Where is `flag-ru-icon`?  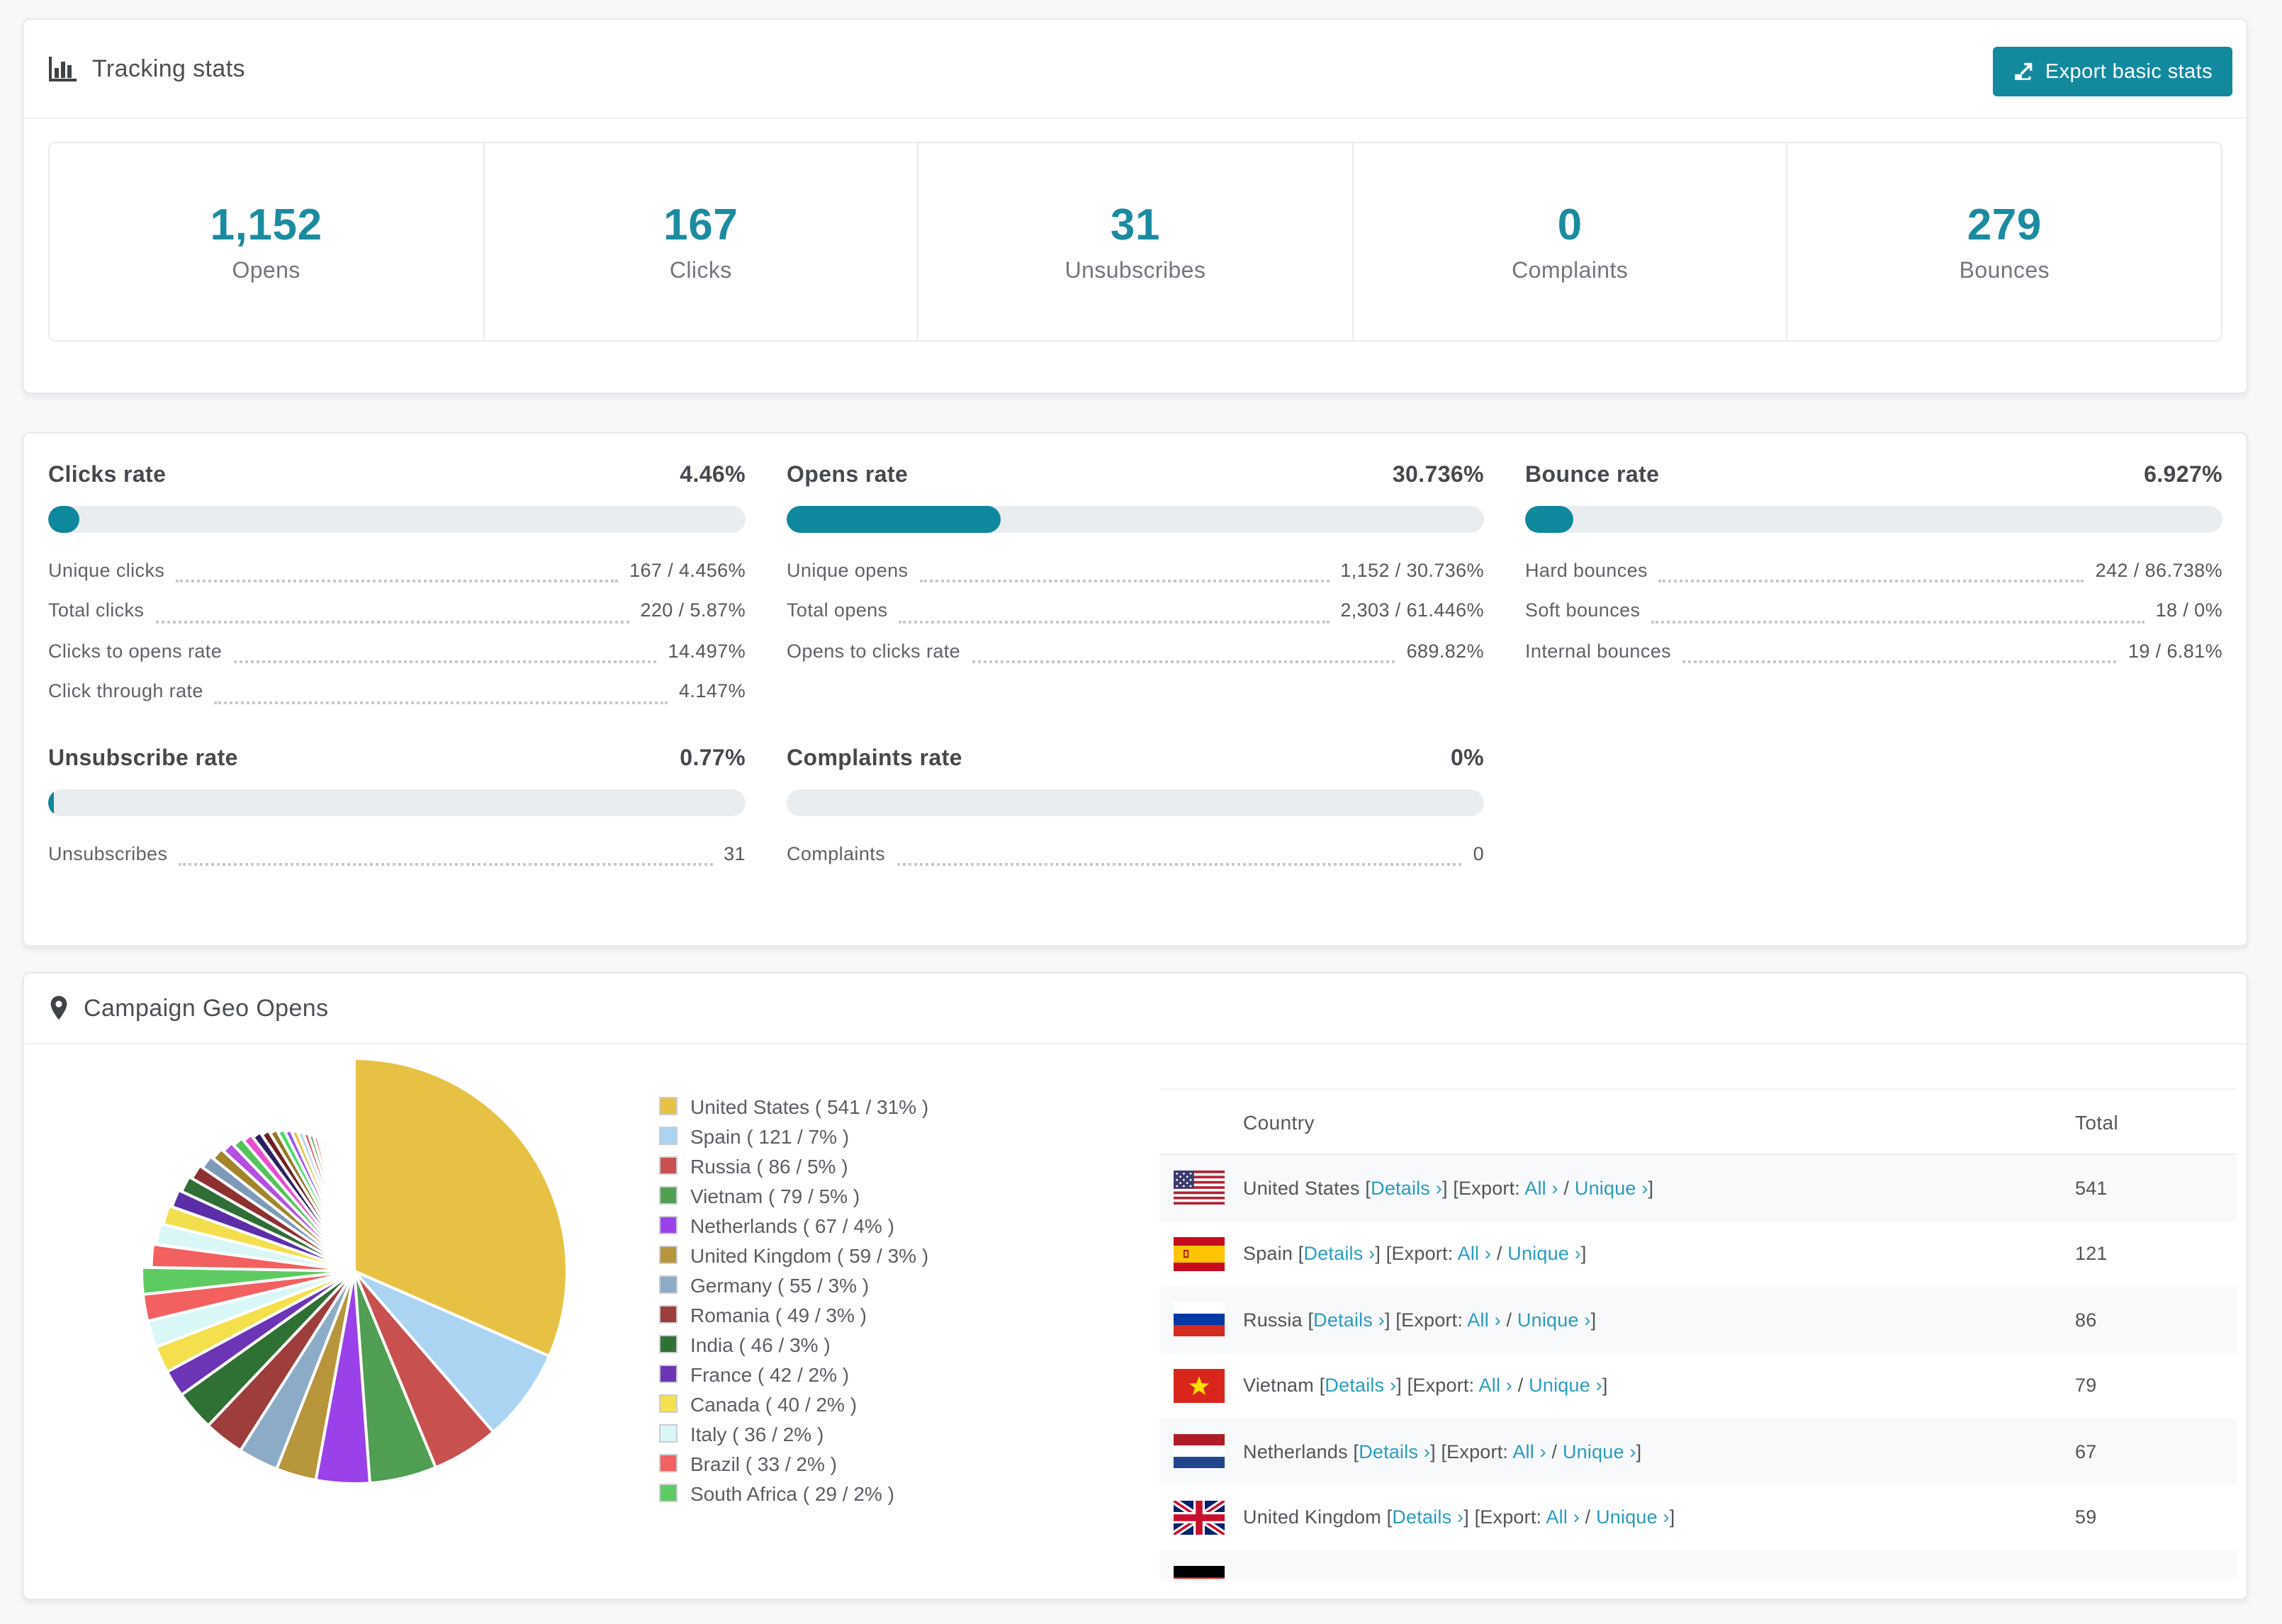
flag-ru-icon is located at coordinates (1199, 1320).